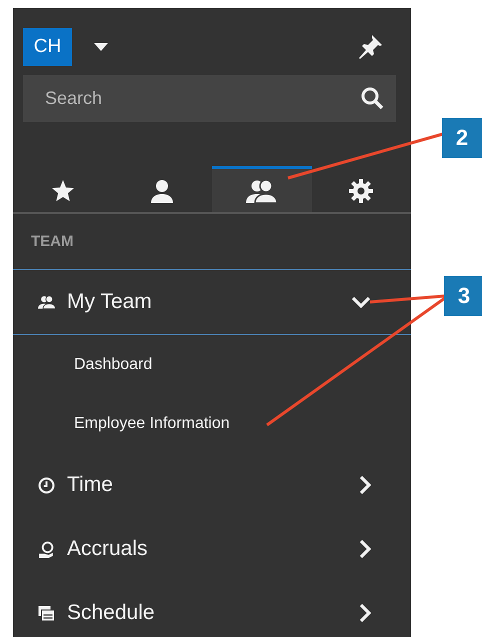 The image size is (482, 637). I want to click on submenu-item: Dashboard, so click(113, 365).